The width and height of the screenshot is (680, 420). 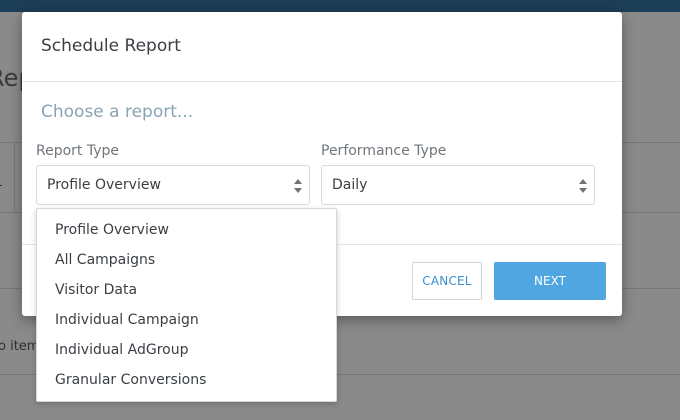 I want to click on dropdown-item-individual-campaign: Individual Campaign, so click(x=186, y=324).